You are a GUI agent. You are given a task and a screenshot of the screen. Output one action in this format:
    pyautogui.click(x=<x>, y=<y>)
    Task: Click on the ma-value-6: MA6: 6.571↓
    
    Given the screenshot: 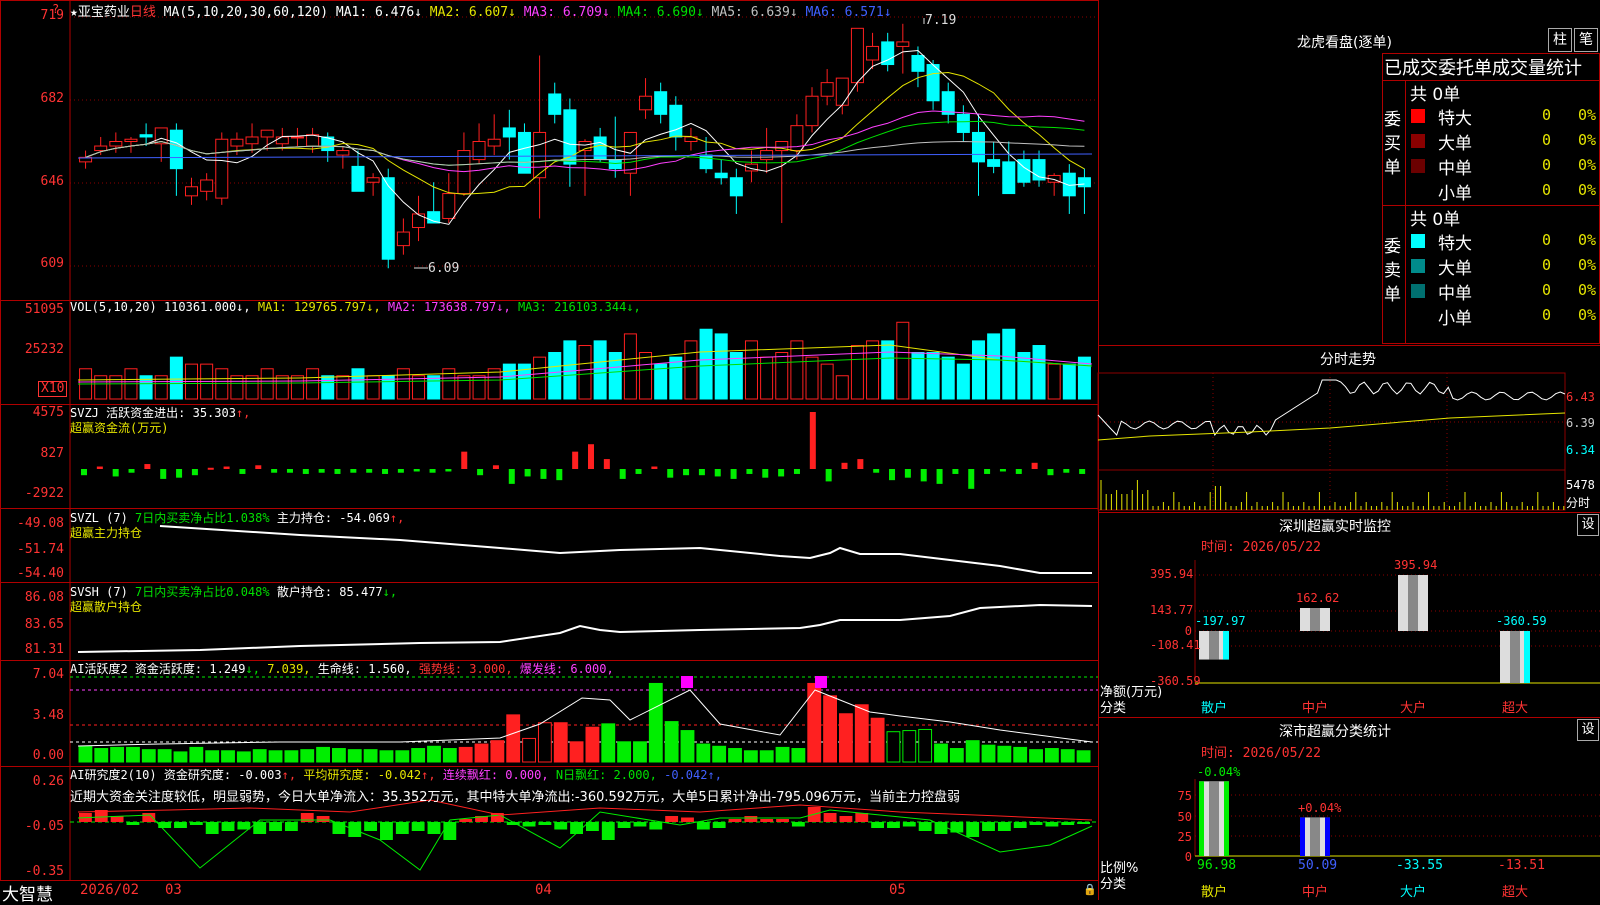 What is the action you would take?
    pyautogui.click(x=844, y=12)
    